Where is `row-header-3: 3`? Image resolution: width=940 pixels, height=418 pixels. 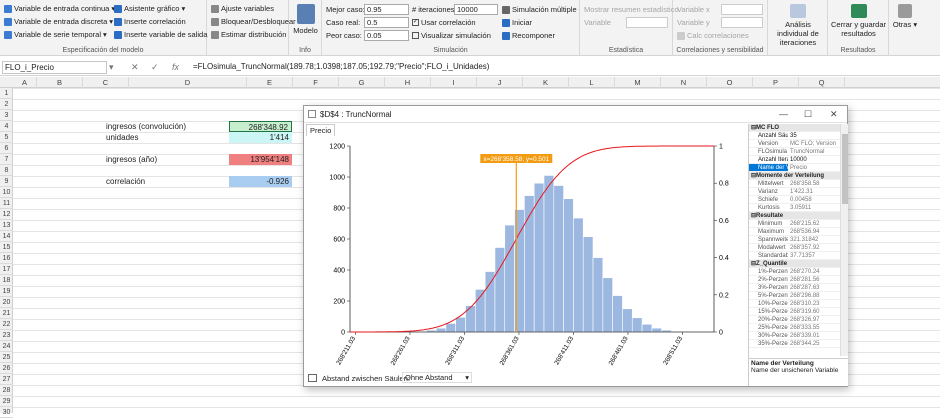
row-header-3: 3 is located at coordinates (6, 115).